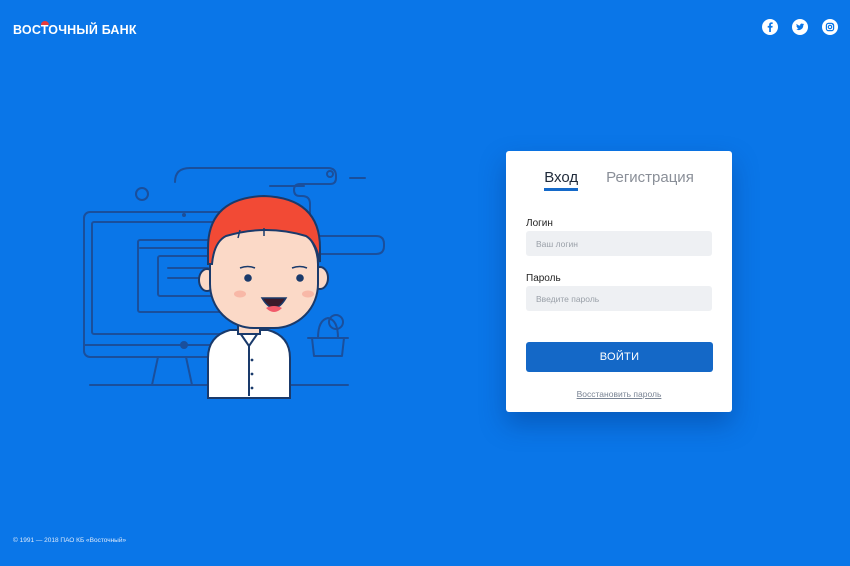 Image resolution: width=850 pixels, height=566 pixels. Describe the element at coordinates (543, 278) in the screenshot. I see `password-label: Пароль` at that location.